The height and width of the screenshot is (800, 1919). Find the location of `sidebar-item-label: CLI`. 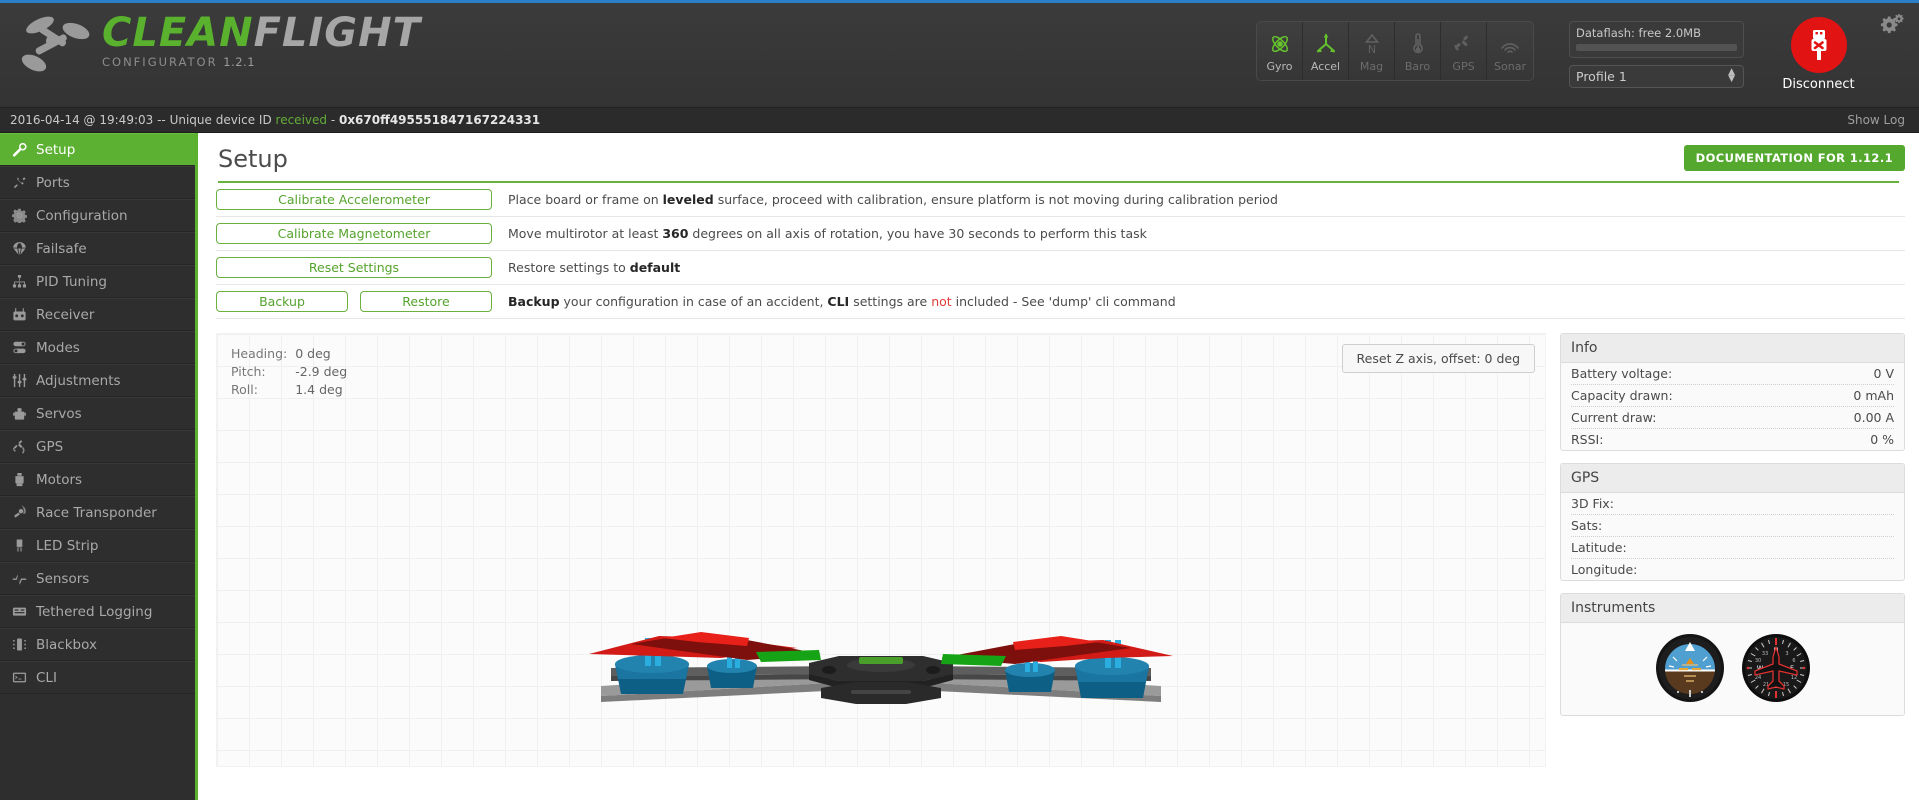

sidebar-item-label: CLI is located at coordinates (46, 677).